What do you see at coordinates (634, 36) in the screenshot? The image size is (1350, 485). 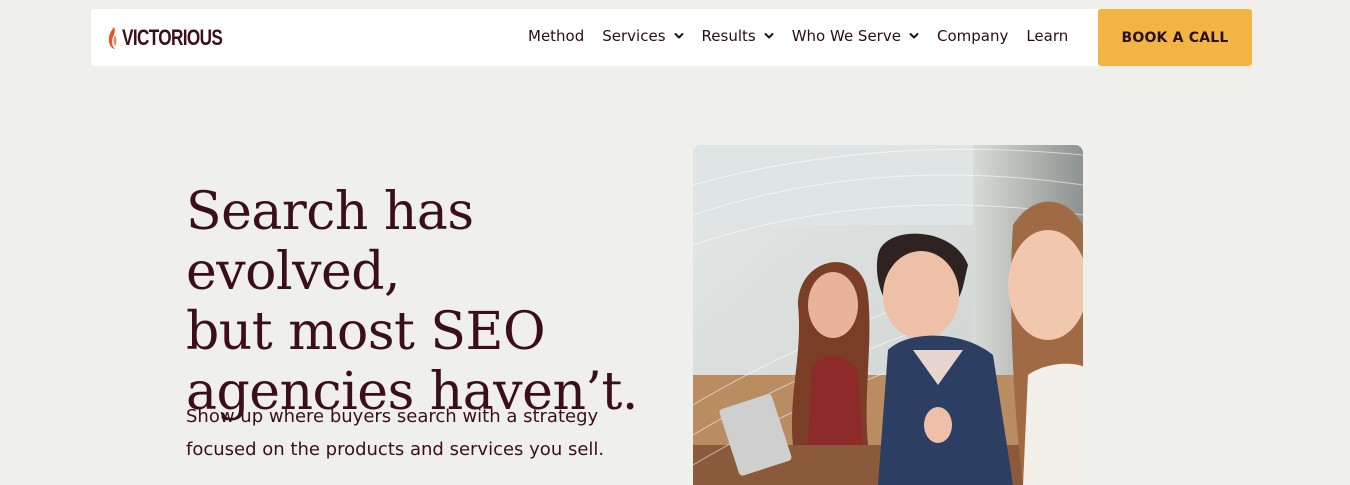 I see `nav-item-label: Services` at bounding box center [634, 36].